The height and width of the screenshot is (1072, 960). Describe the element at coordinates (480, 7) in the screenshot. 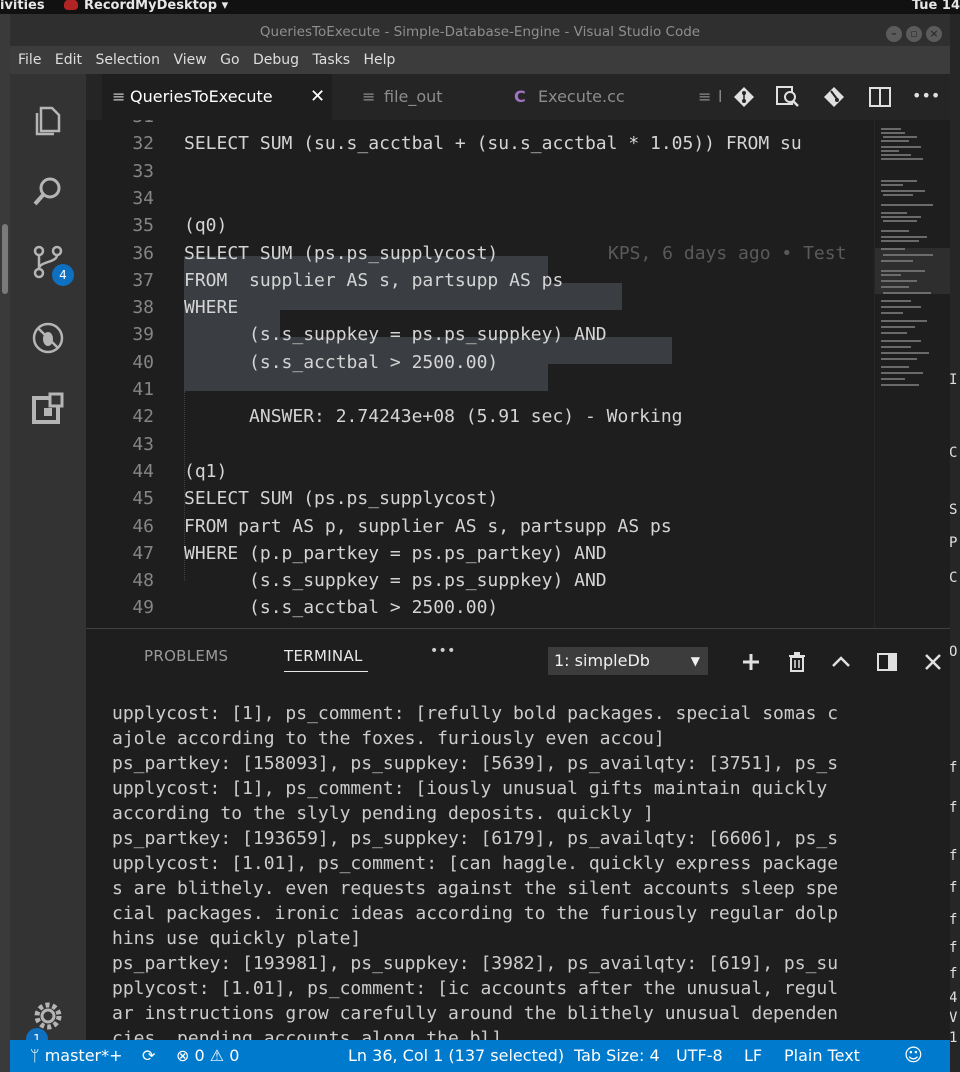

I see `system-top-bar: ivities RecordMyDesktop ▾ Tue 14` at that location.